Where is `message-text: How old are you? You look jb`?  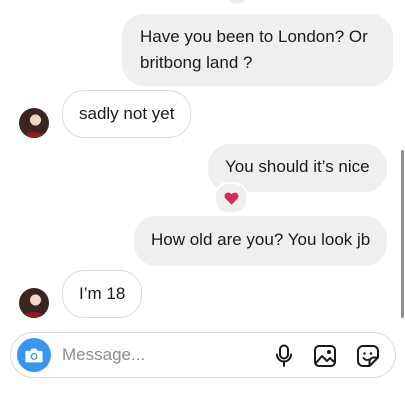 message-text: How old are you? You look jb is located at coordinates (261, 239).